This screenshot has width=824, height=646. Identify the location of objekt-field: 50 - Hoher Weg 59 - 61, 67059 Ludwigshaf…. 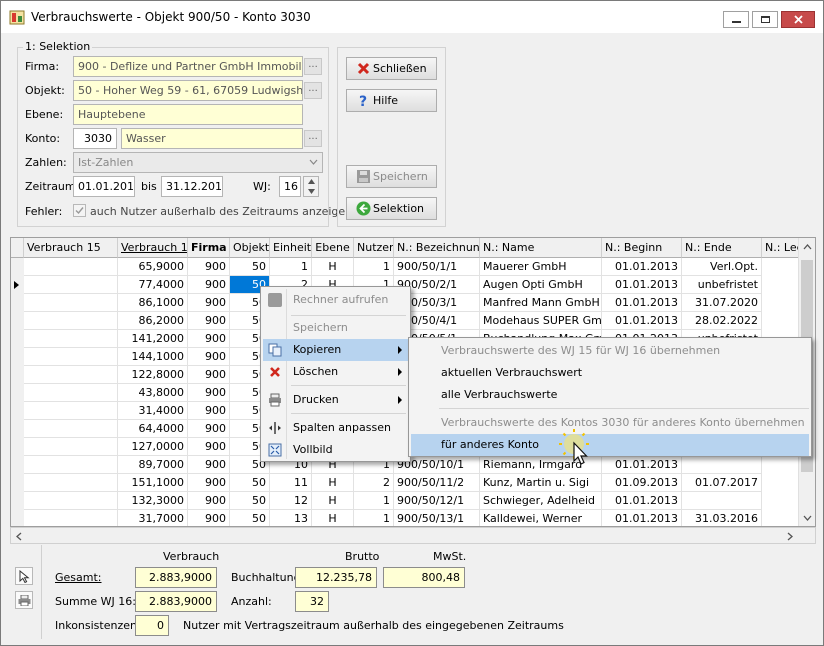
(188, 90).